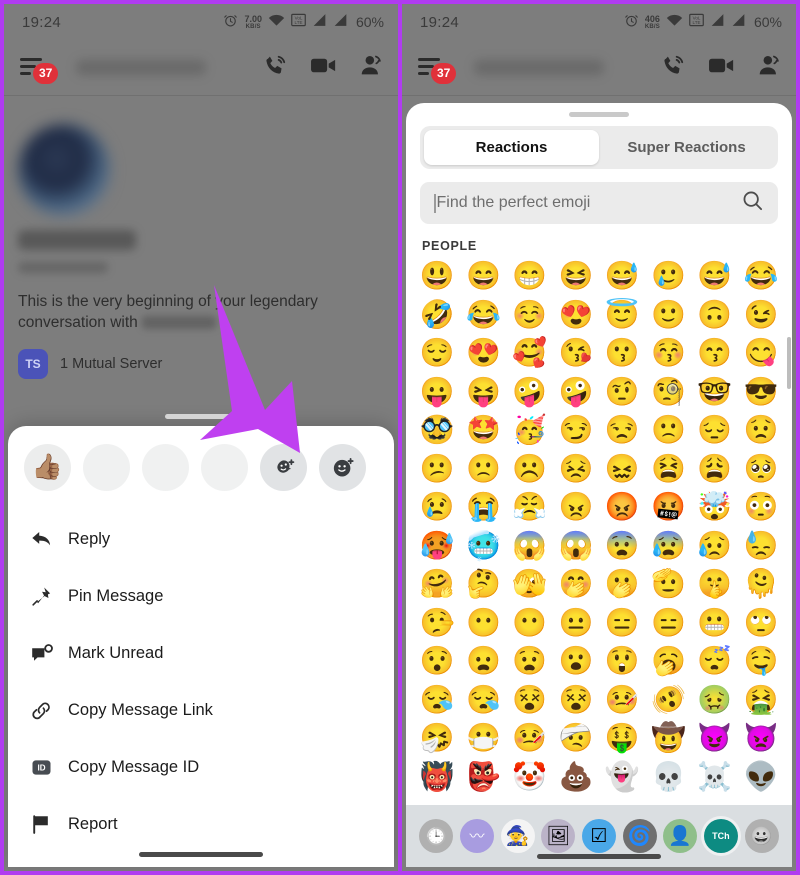  Describe the element at coordinates (517, 836) in the screenshot. I see `wizard-hat-server-tab: 🧙` at that location.